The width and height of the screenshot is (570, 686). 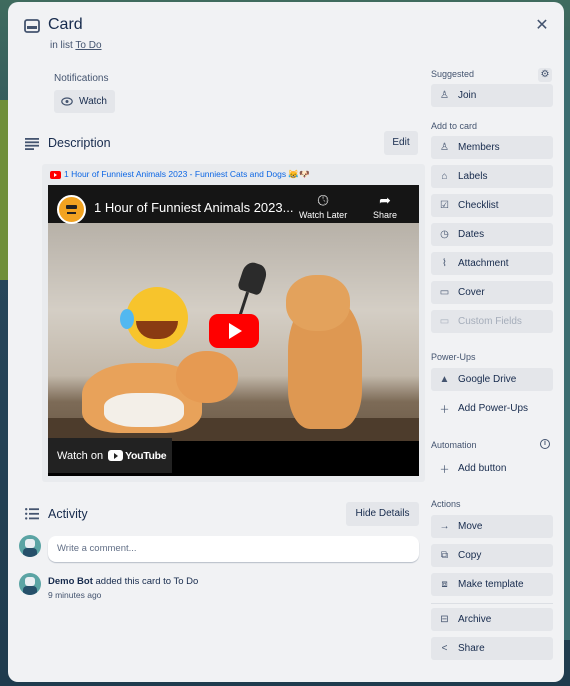 What do you see at coordinates (545, 444) in the screenshot?
I see `info-icon: i` at bounding box center [545, 444].